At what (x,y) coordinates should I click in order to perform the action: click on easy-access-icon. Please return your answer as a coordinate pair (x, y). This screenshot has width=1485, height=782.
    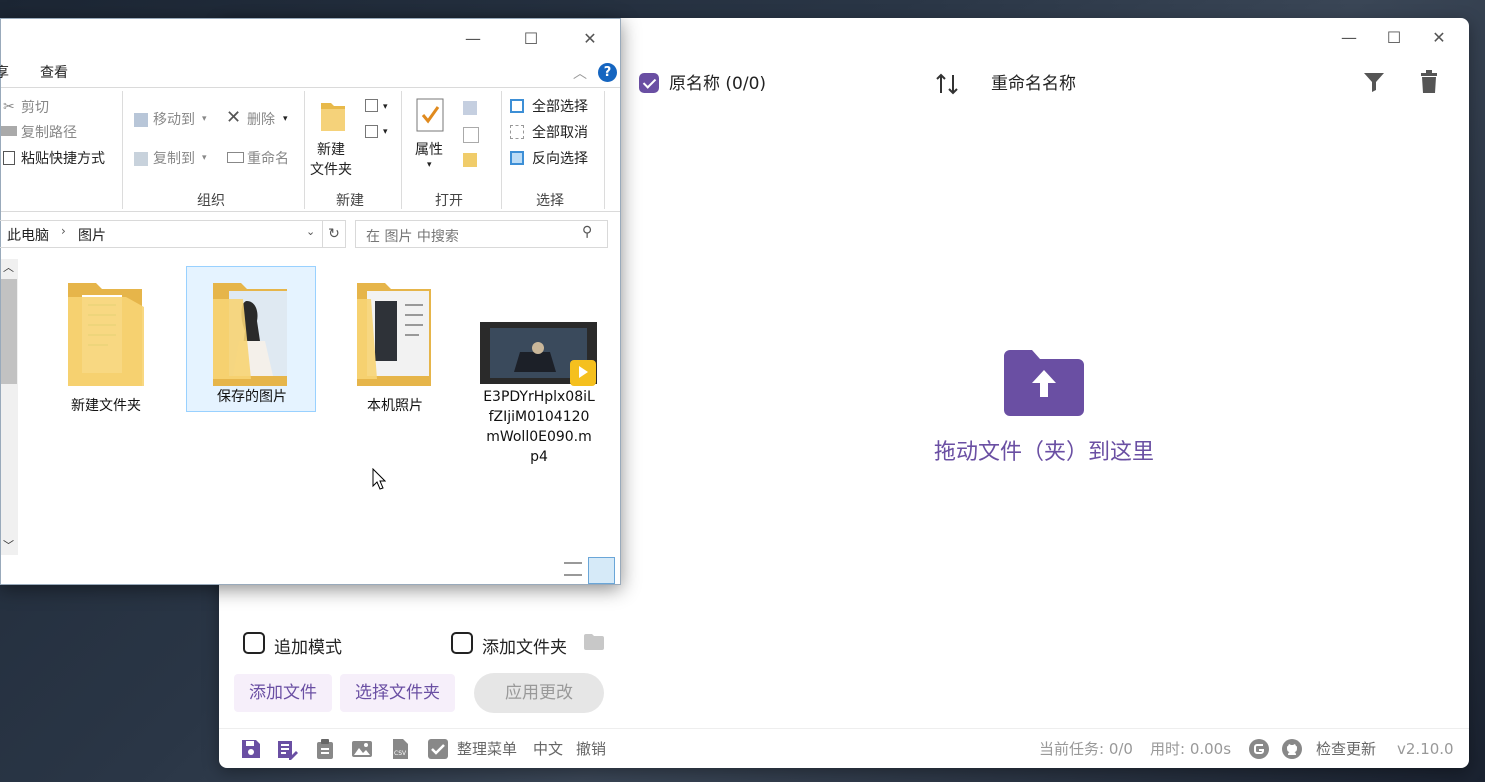
    Looking at the image, I should click on (371, 131).